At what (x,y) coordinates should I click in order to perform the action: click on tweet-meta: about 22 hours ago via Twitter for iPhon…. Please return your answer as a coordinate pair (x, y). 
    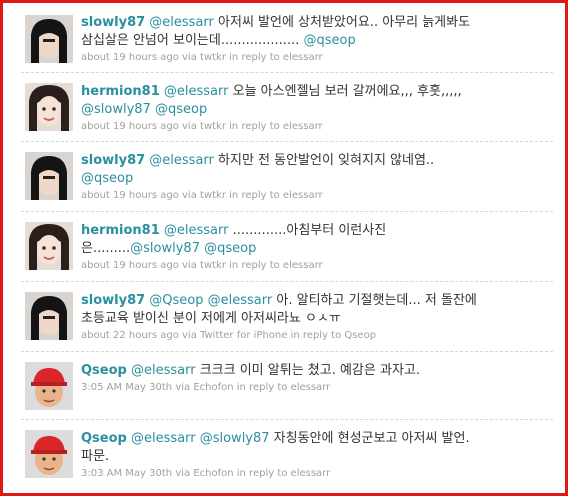
    Looking at the image, I should click on (315, 336).